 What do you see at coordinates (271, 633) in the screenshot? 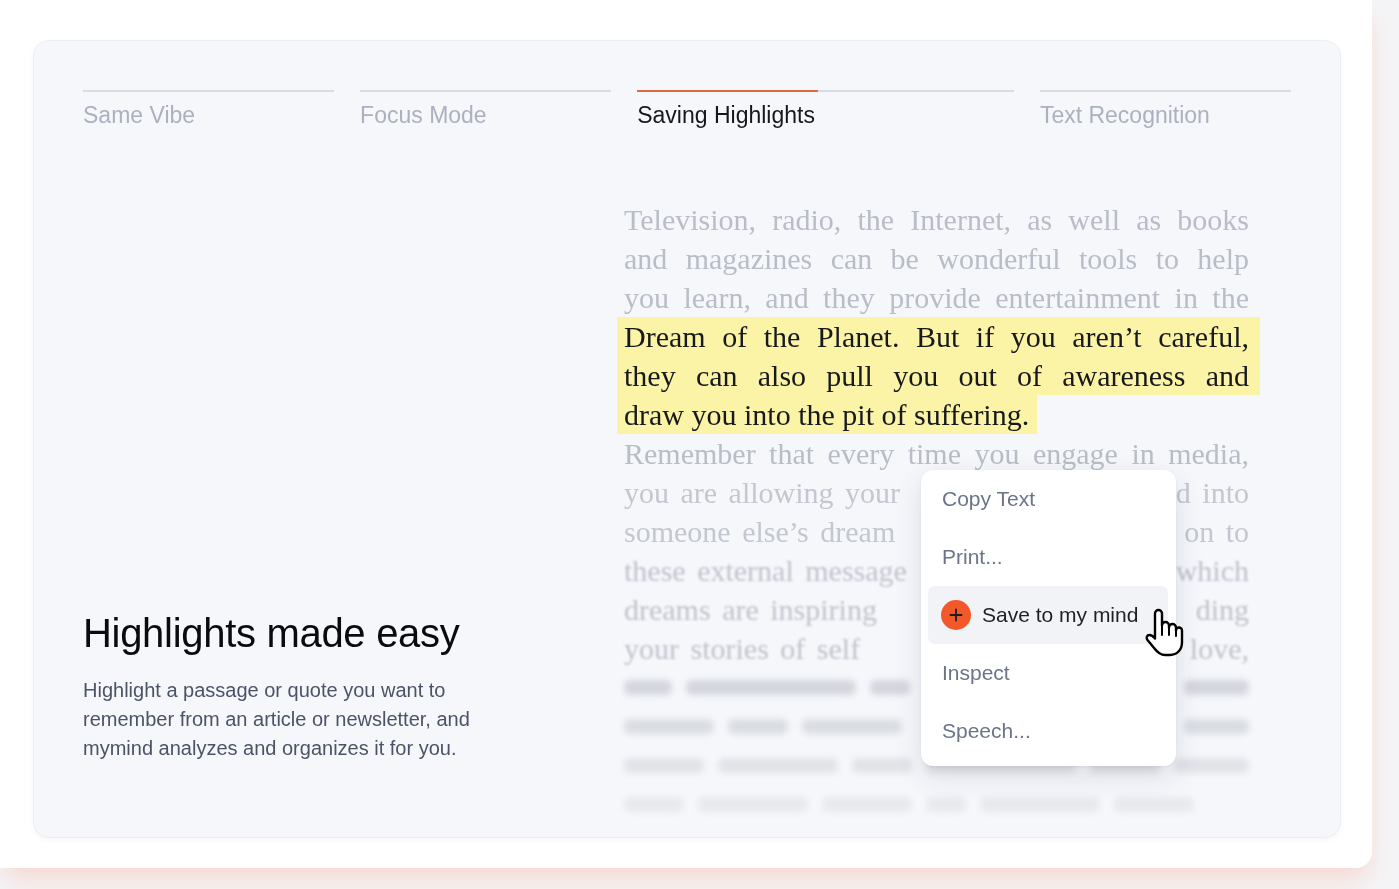
I see `feature-title: Highlights made easy` at bounding box center [271, 633].